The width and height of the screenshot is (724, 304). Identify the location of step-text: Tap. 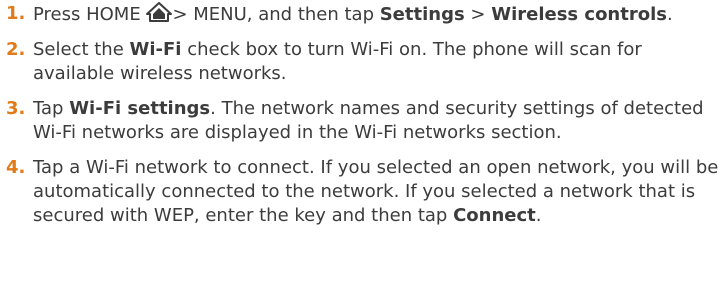
(51, 108).